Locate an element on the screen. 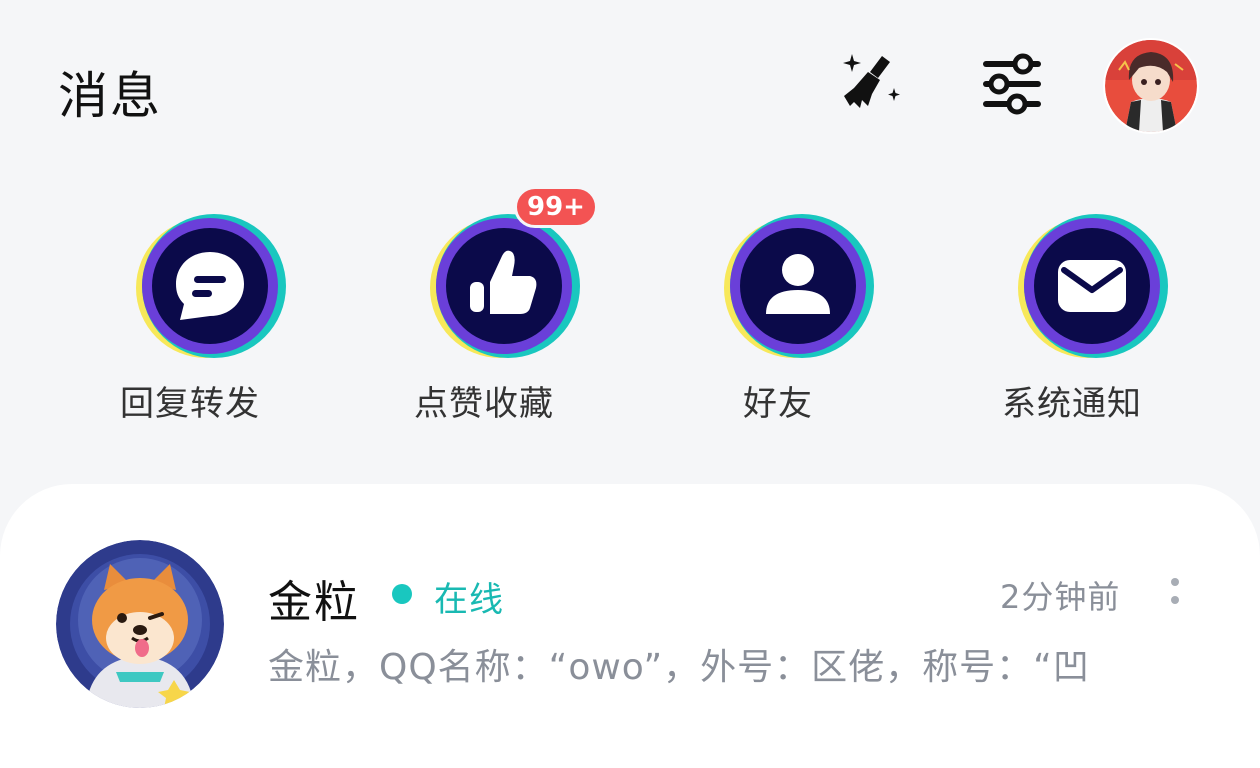 The image size is (1260, 768). chat-bubble-icon is located at coordinates (211, 286).